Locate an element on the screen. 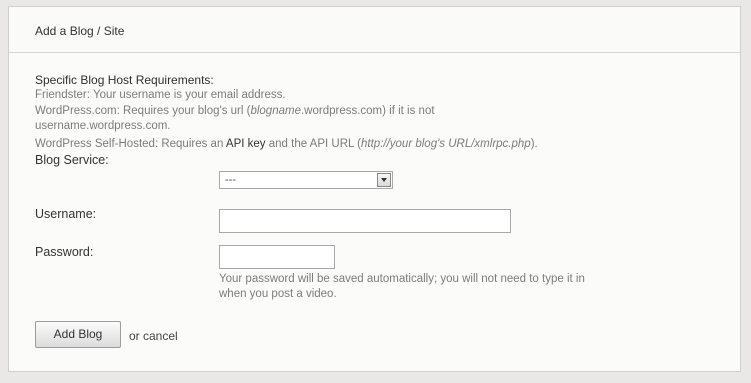  password-label: Password: is located at coordinates (64, 252).